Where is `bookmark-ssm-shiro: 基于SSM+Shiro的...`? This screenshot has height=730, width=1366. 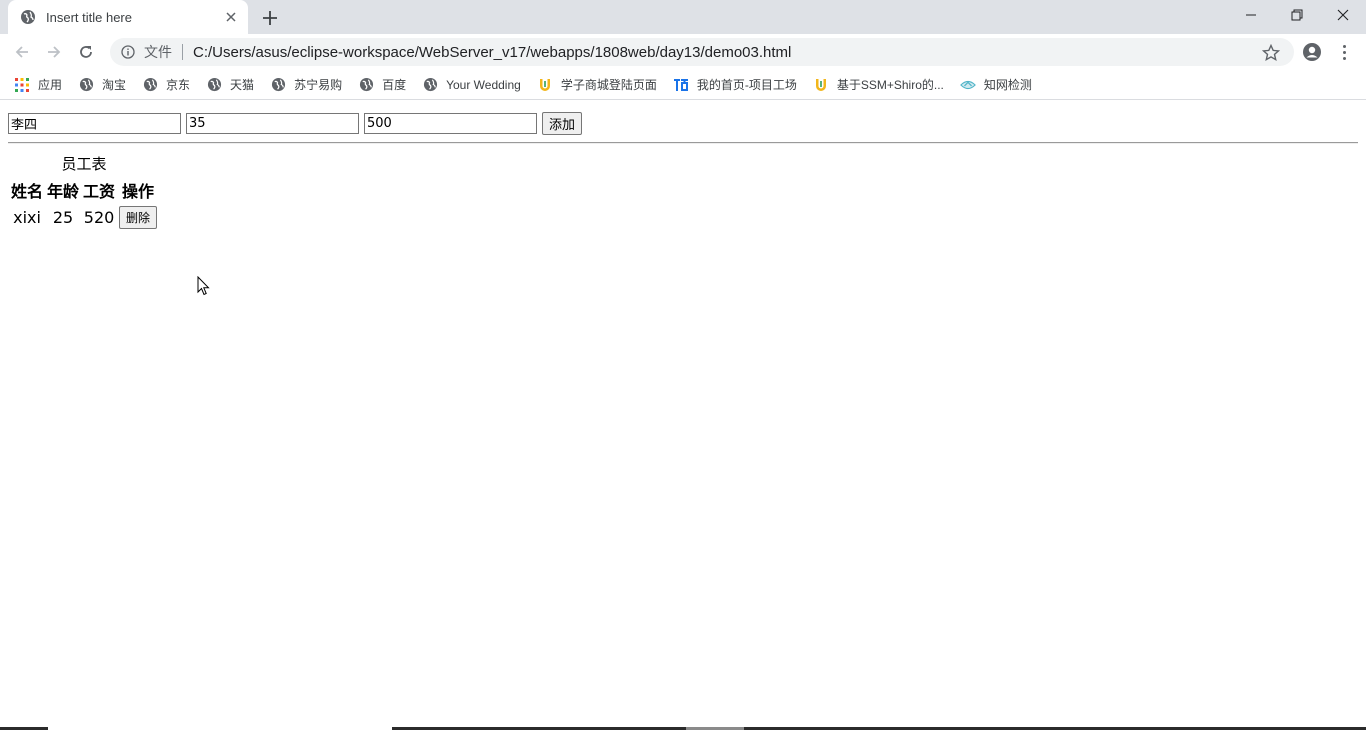
bookmark-ssm-shiro: 基于SSM+Shiro的... is located at coordinates (878, 84).